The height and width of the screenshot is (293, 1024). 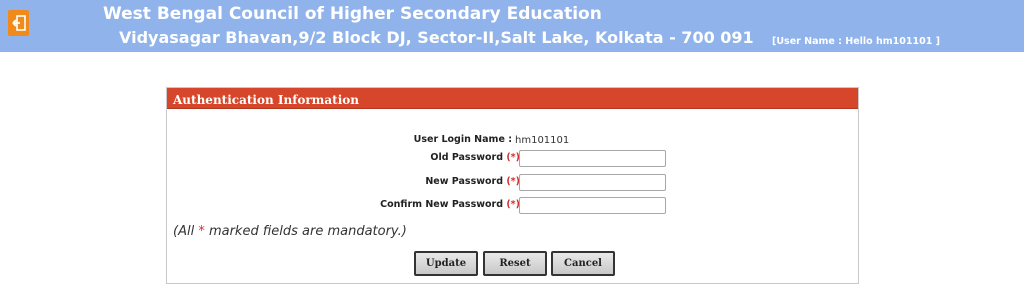 I want to click on cancel-button: Cancel, so click(x=583, y=263).